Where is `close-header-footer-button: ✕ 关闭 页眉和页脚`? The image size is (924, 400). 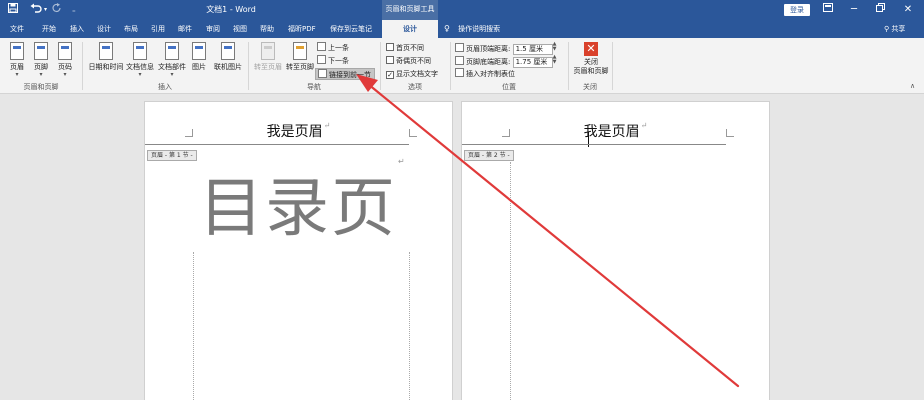
close-header-footer-button: ✕ 关闭 页眉和页脚 is located at coordinates (591, 59).